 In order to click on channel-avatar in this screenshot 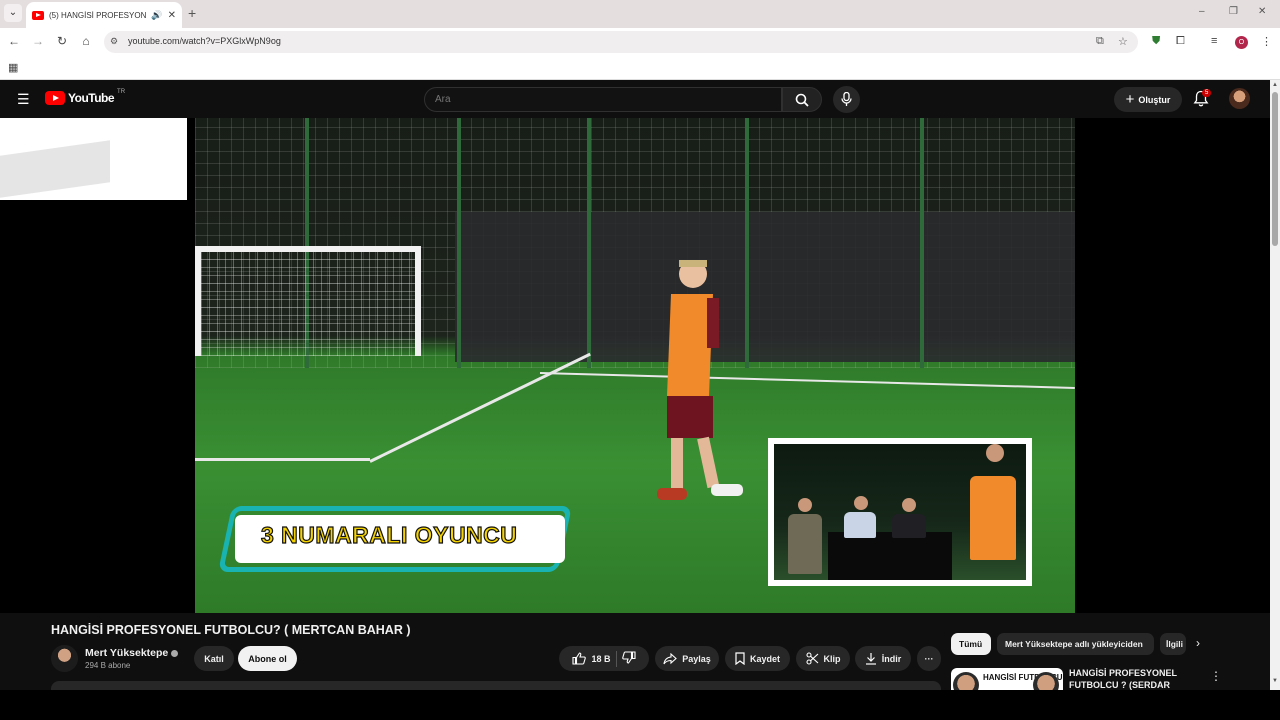, I will do `click(64, 658)`.